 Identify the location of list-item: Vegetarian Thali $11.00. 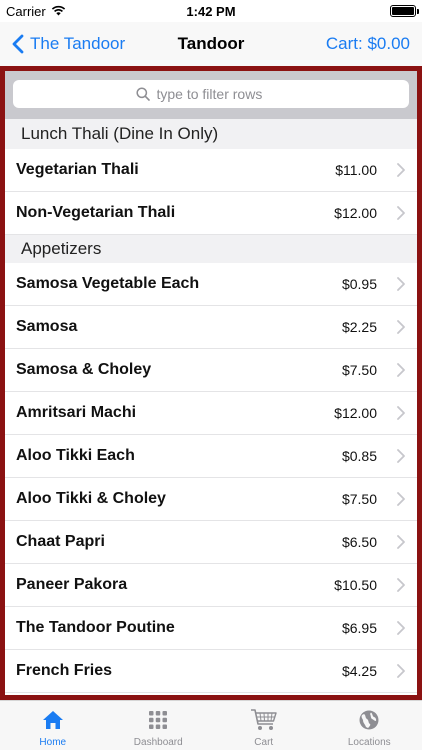
(211, 170).